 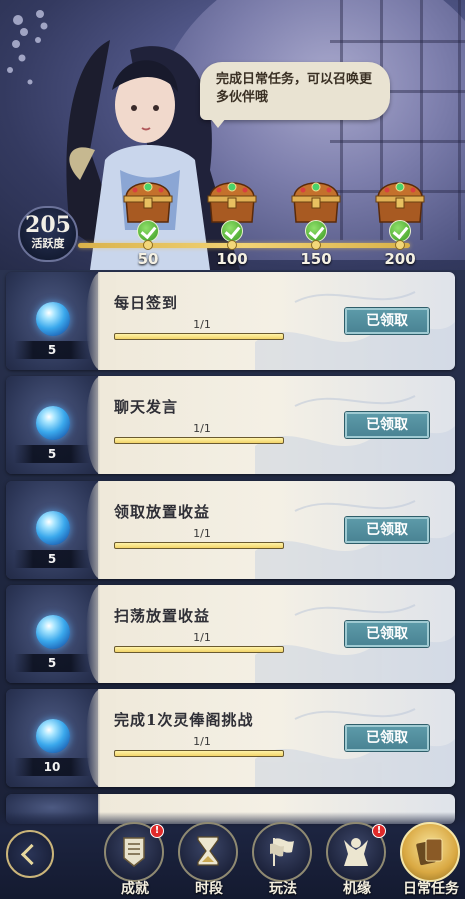 I want to click on nav-label: 成就, so click(x=135, y=889).